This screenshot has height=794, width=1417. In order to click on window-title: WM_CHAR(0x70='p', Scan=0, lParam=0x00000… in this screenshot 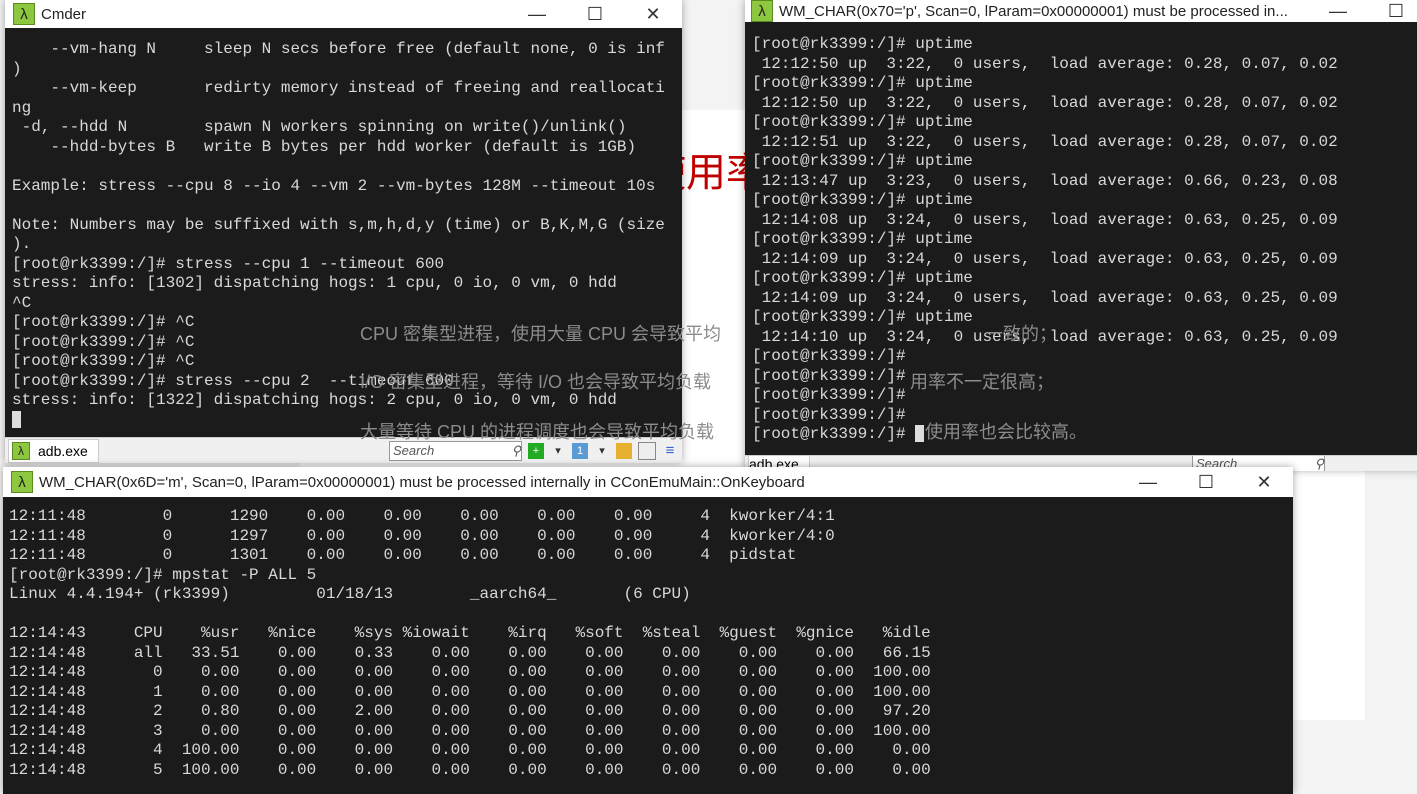, I will do `click(1033, 11)`.